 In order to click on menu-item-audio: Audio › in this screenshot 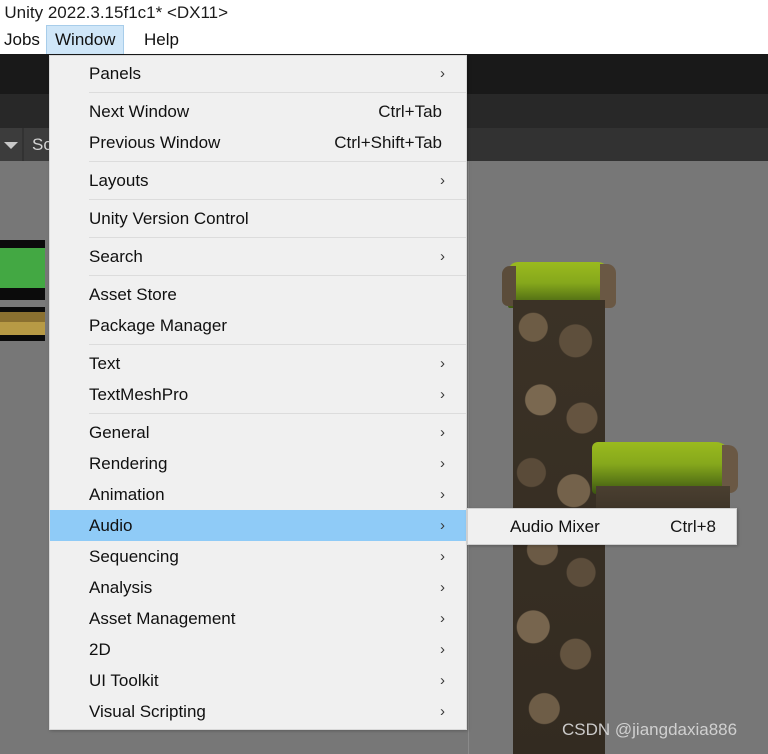, I will do `click(258, 525)`.